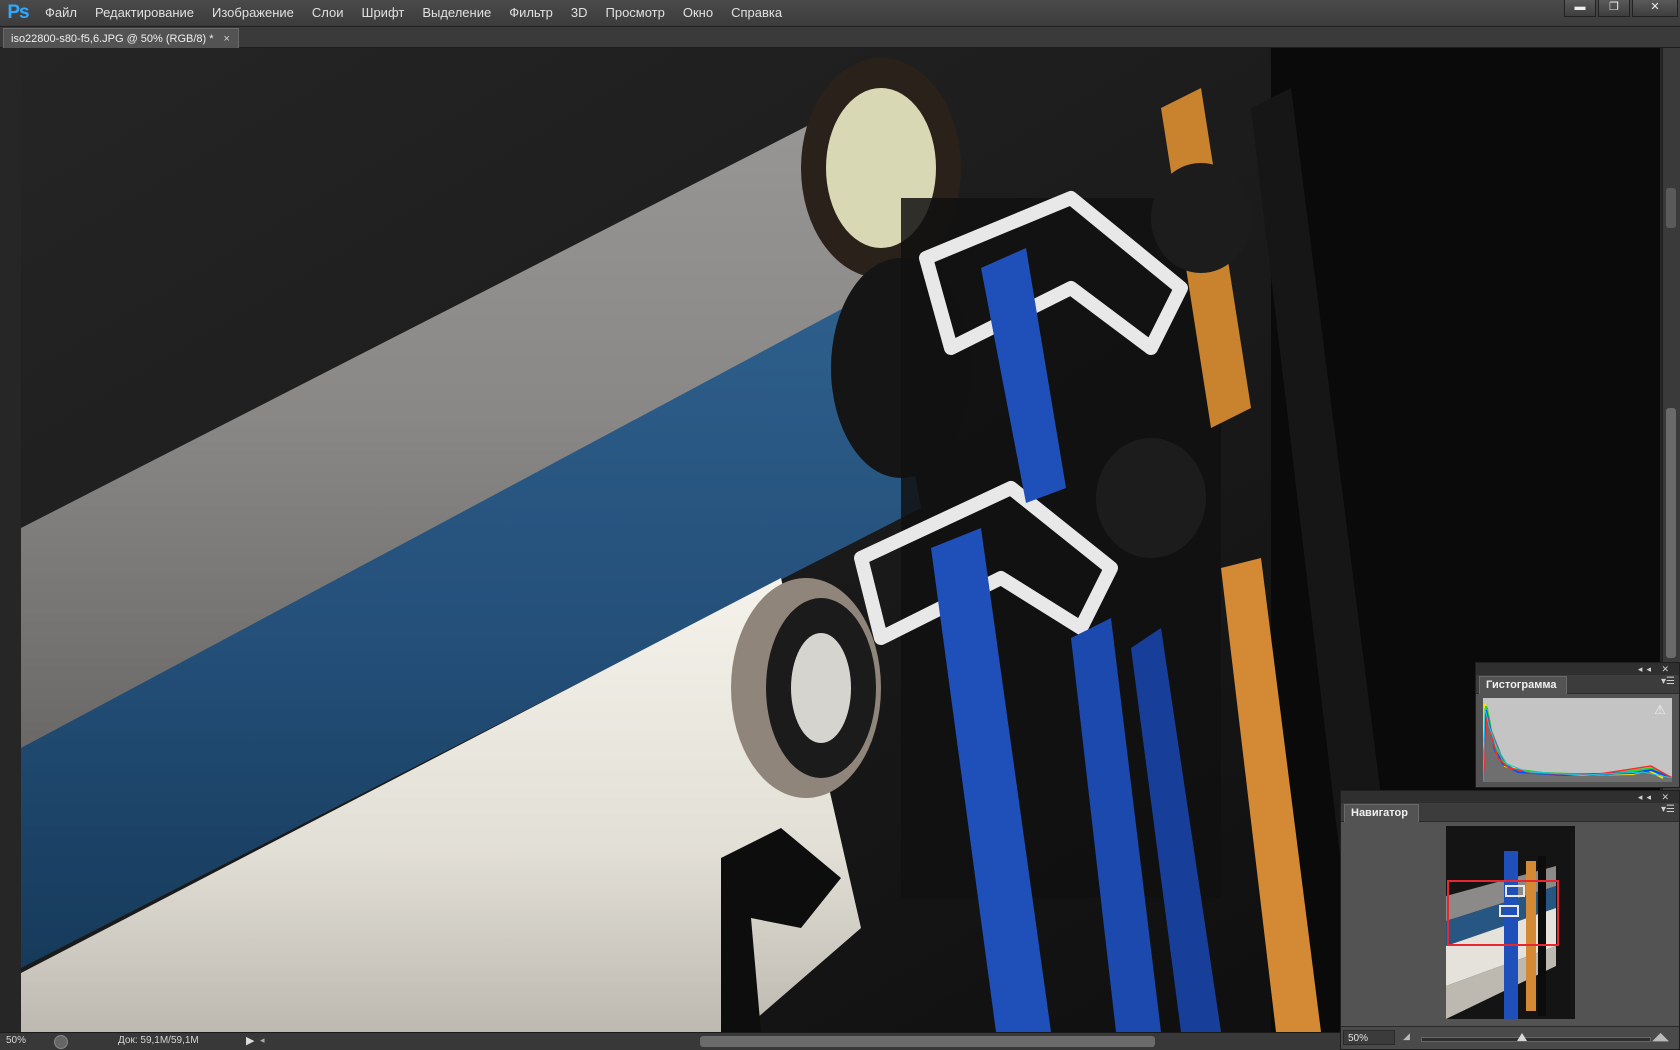 This screenshot has width=1680, height=1050. What do you see at coordinates (531, 13) in the screenshot?
I see `menu-filter: Фильтр` at bounding box center [531, 13].